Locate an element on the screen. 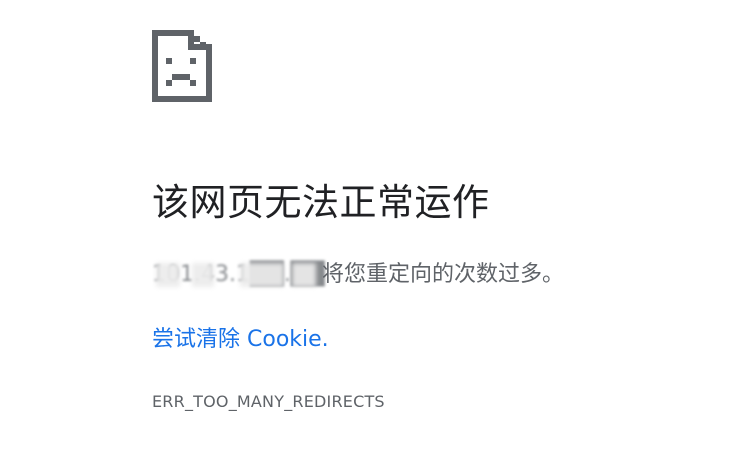  sad-page-icon is located at coordinates (182, 66).